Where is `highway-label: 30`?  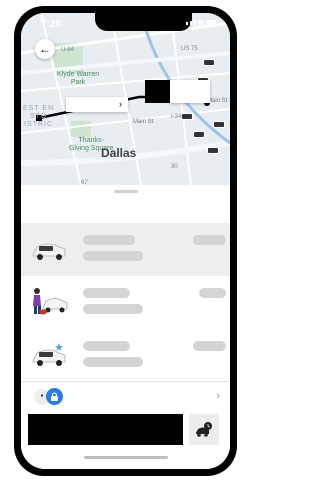
highway-label: 30 is located at coordinates (174, 167).